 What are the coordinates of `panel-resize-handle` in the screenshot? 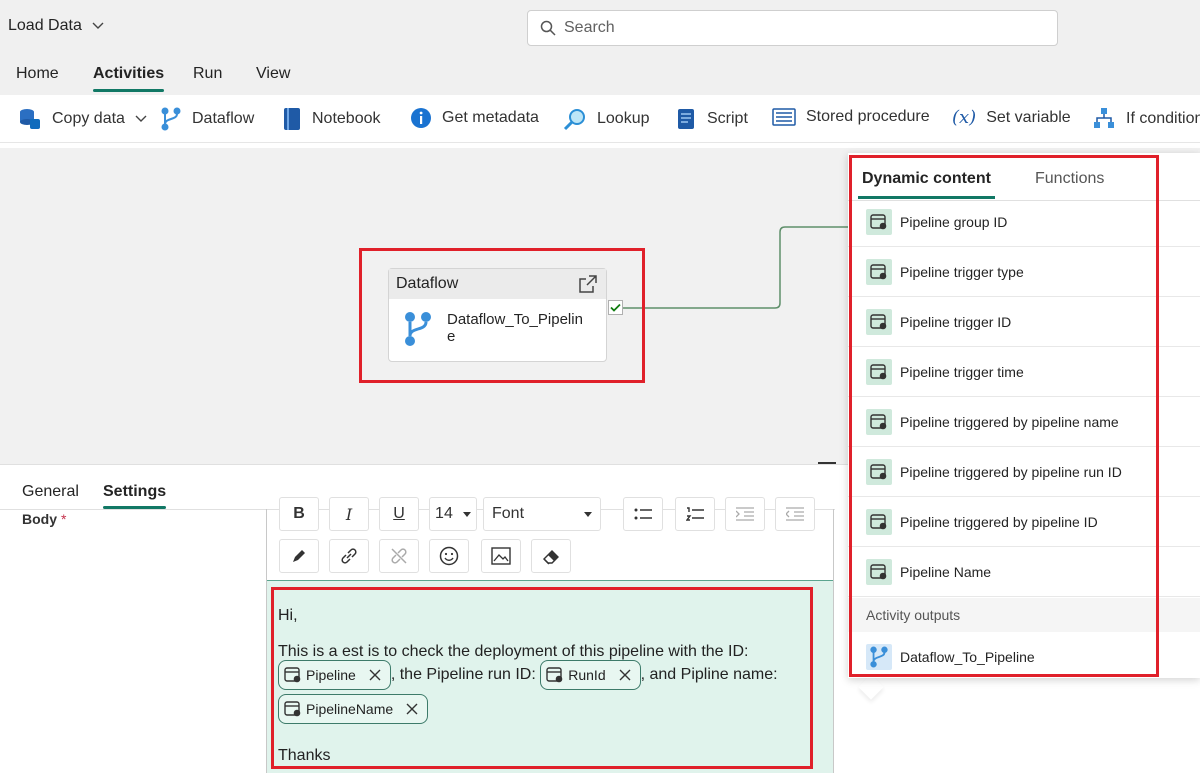 It's located at (827, 463).